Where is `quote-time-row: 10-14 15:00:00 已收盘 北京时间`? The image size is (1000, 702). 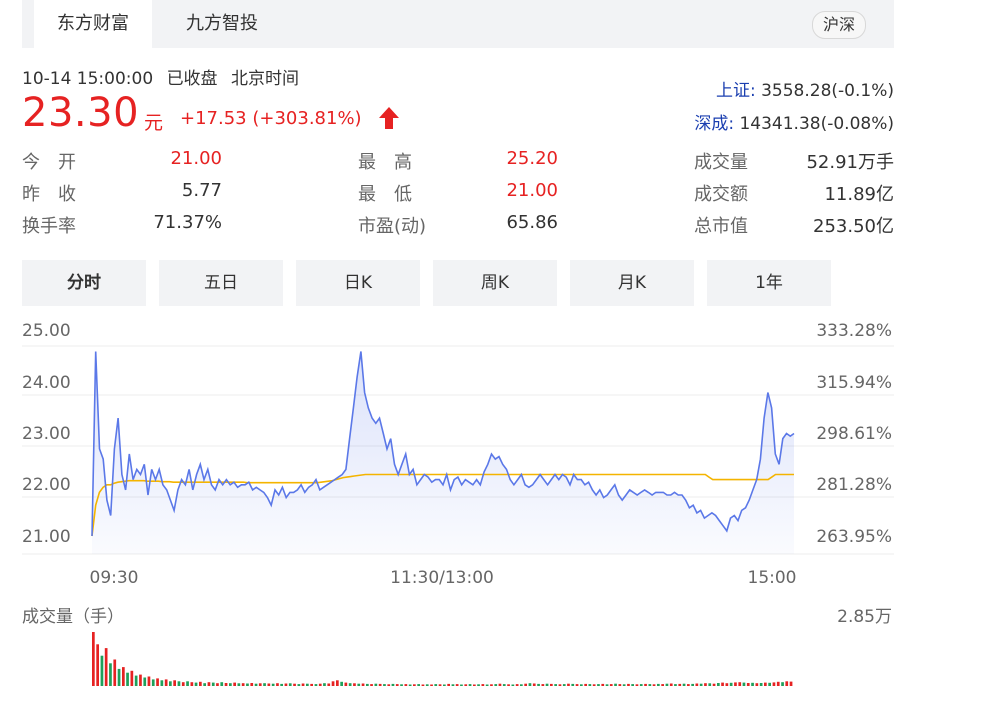
quote-time-row: 10-14 15:00:00 已收盘 北京时间 is located at coordinates (160, 76).